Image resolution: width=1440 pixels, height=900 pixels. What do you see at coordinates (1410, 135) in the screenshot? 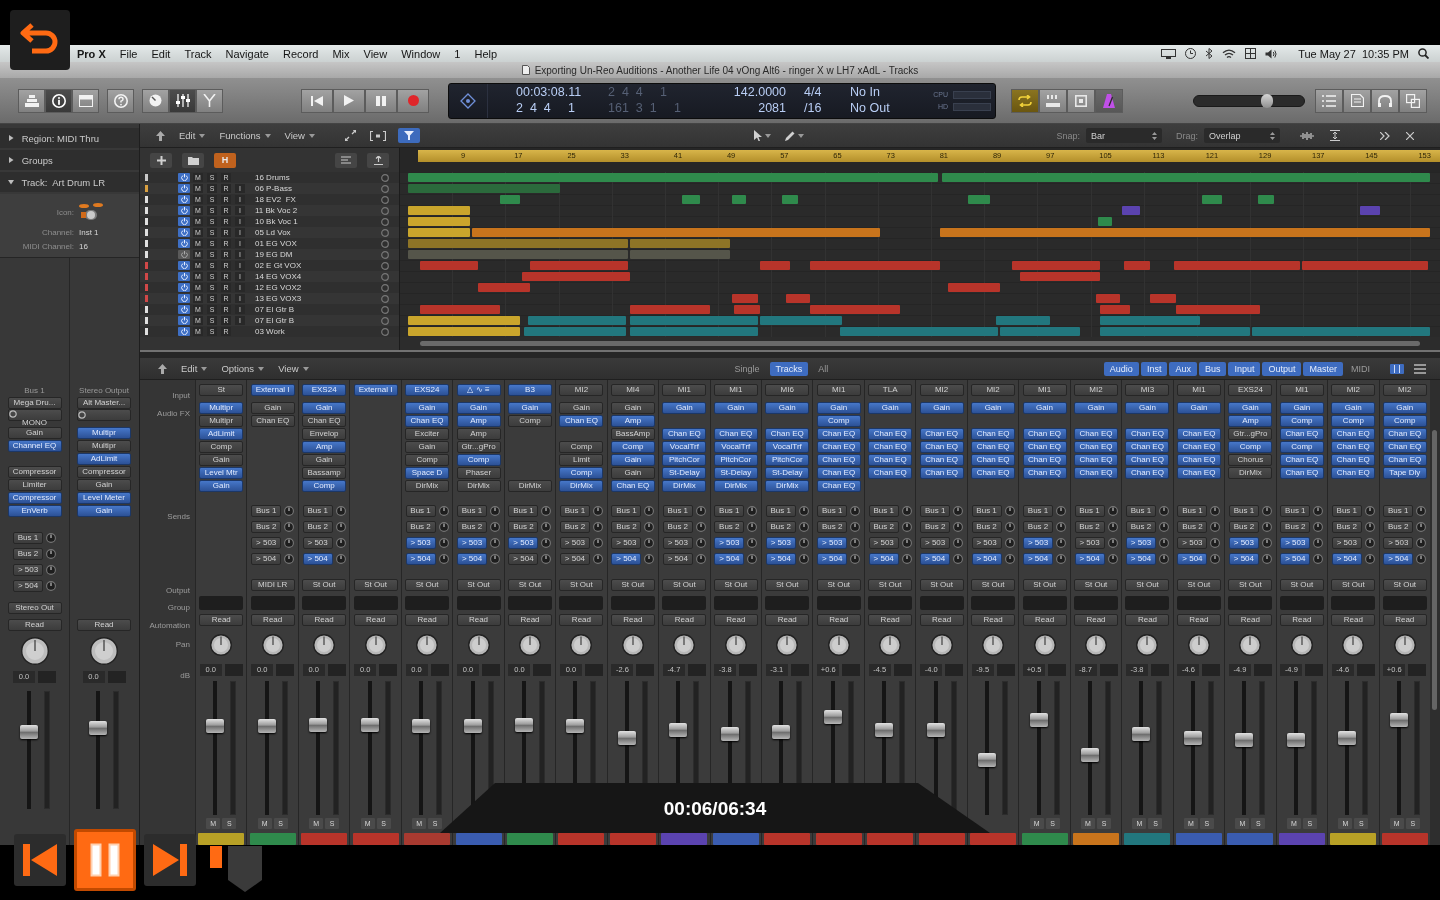
I see `cross-icon` at bounding box center [1410, 135].